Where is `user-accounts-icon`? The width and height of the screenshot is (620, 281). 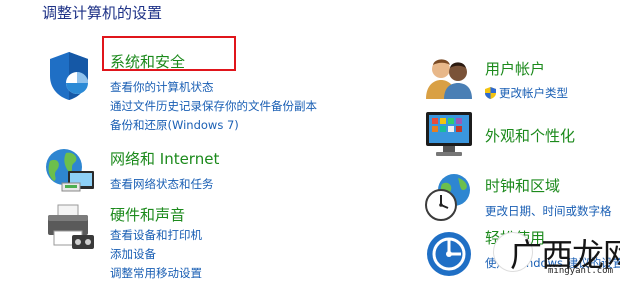
user-accounts-icon is located at coordinates (449, 78).